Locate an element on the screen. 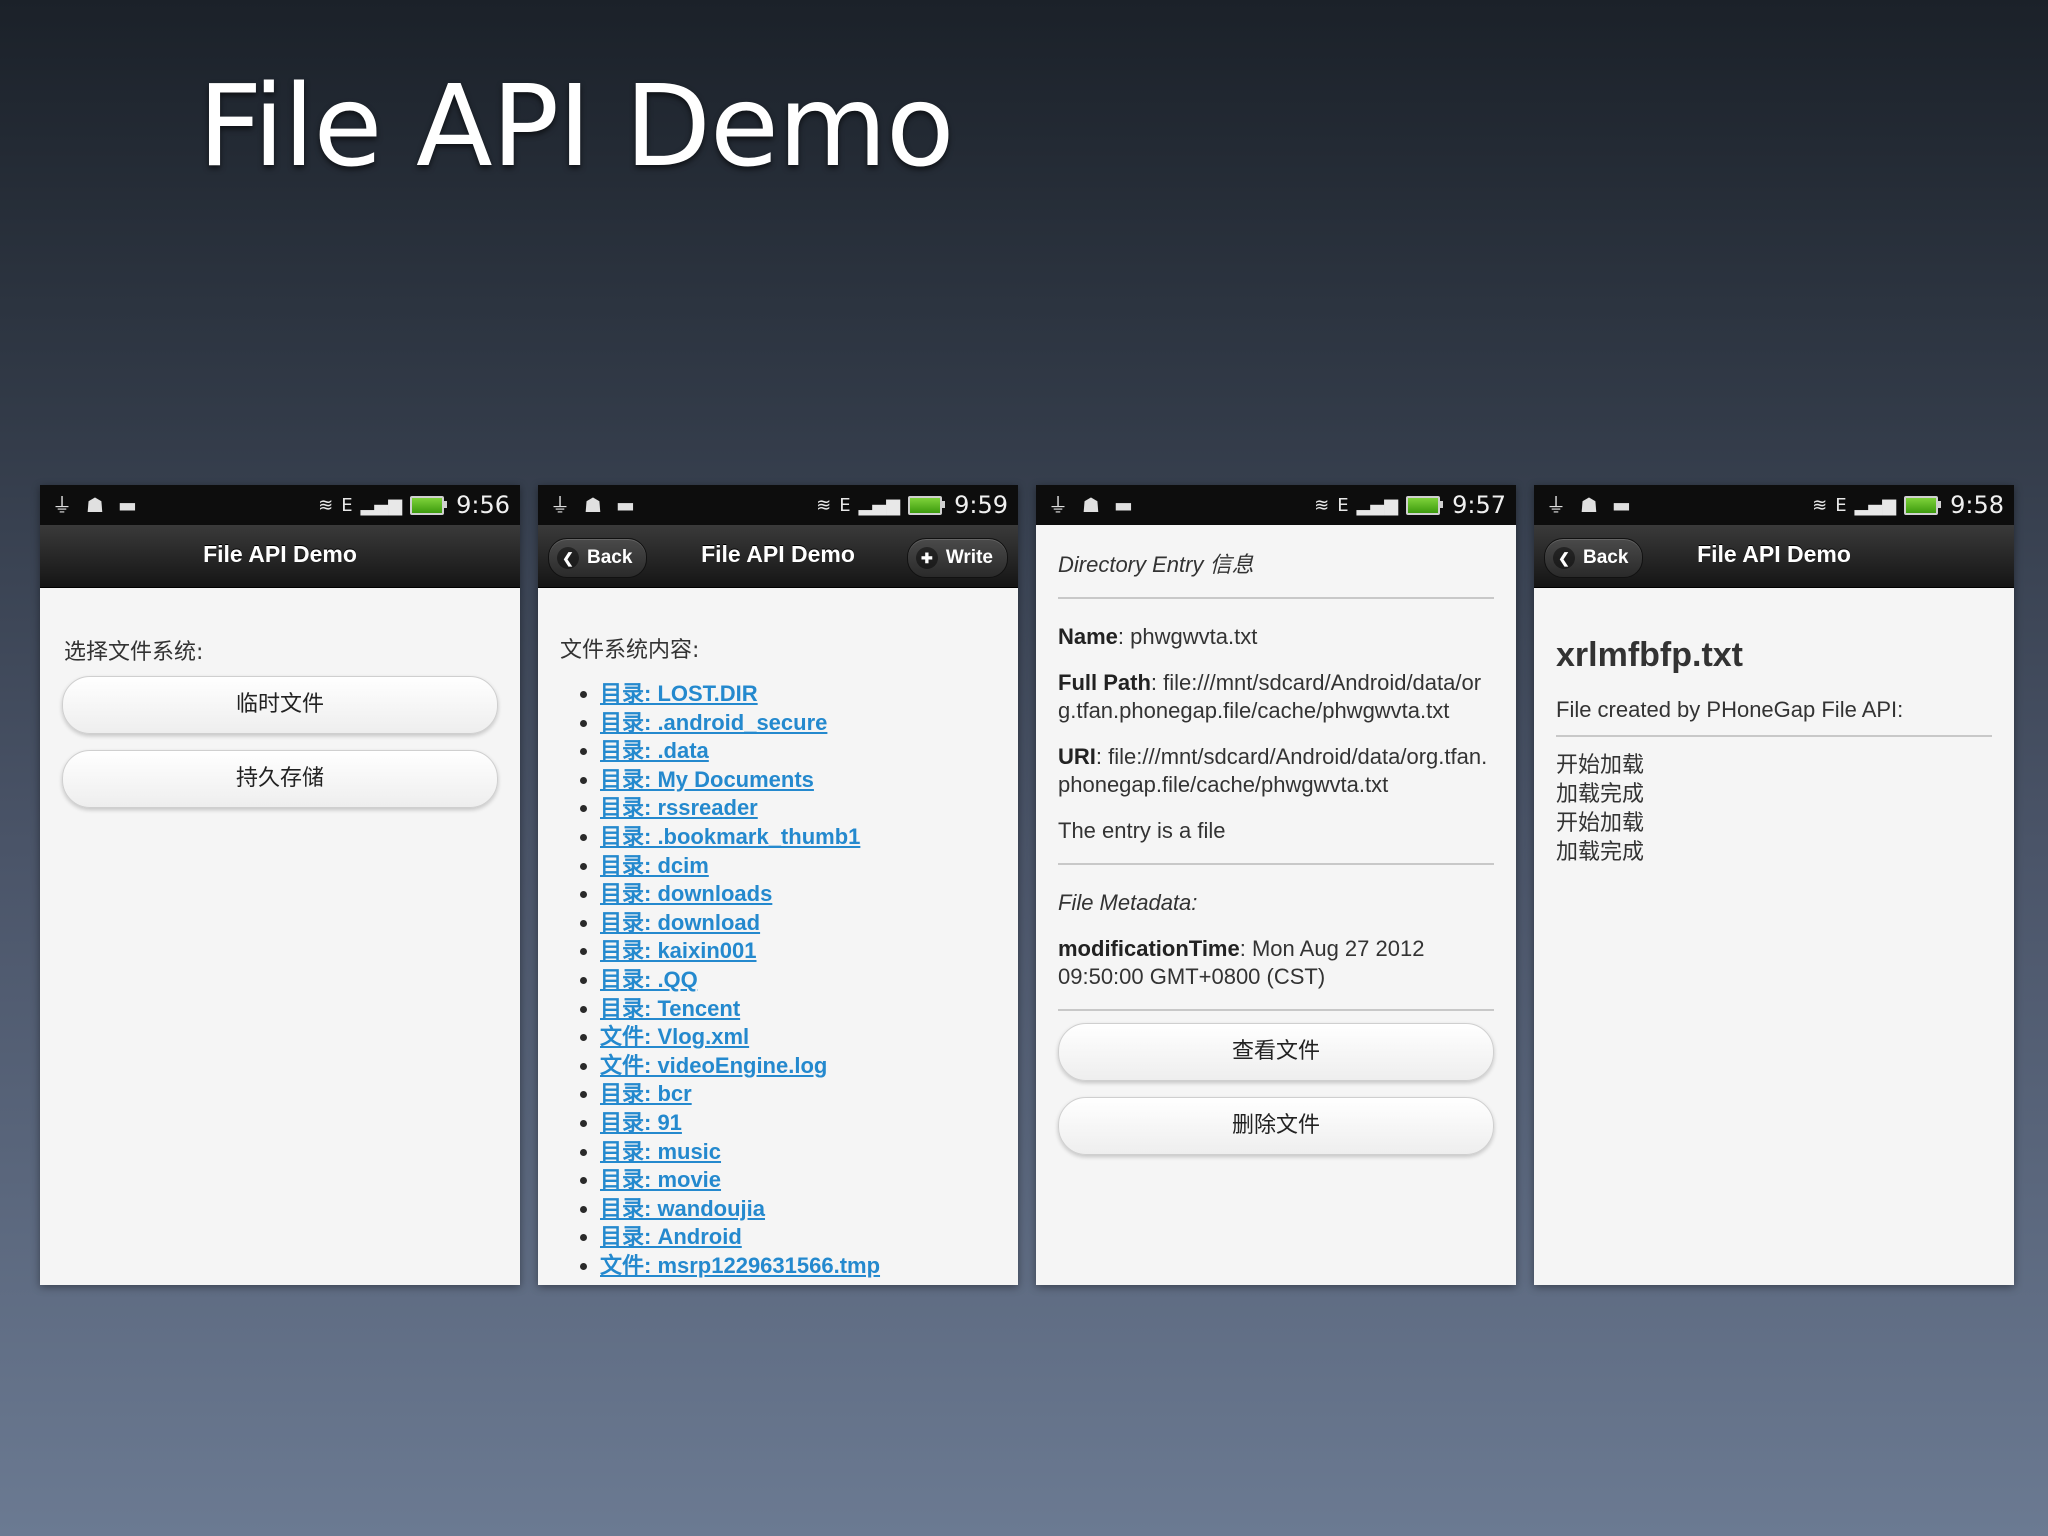 The image size is (2048, 1536). entry-link: 目录: .QQ is located at coordinates (649, 979).